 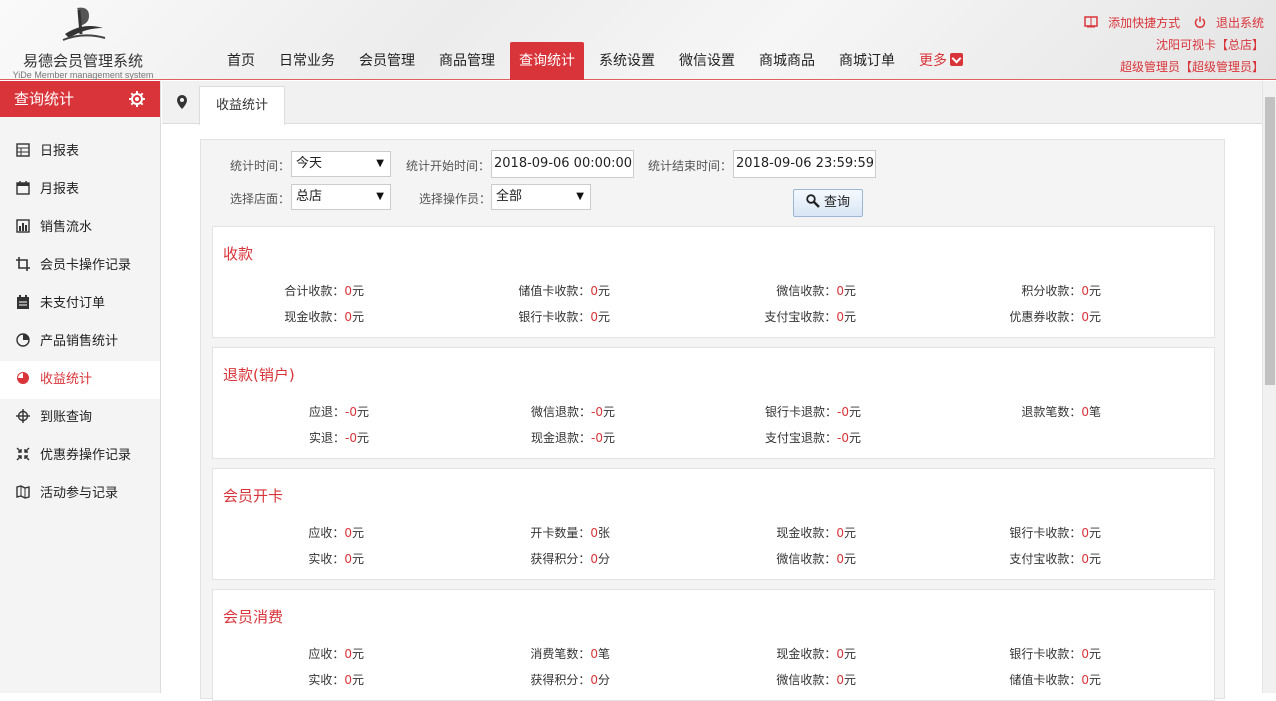 I want to click on sidebar-item-sales-flow: 销售流水, so click(x=80, y=228).